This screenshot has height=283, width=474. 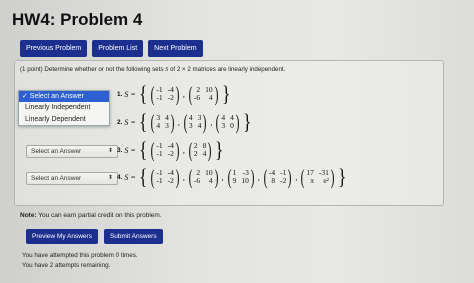 I want to click on matrix-entry: e², so click(x=326, y=180).